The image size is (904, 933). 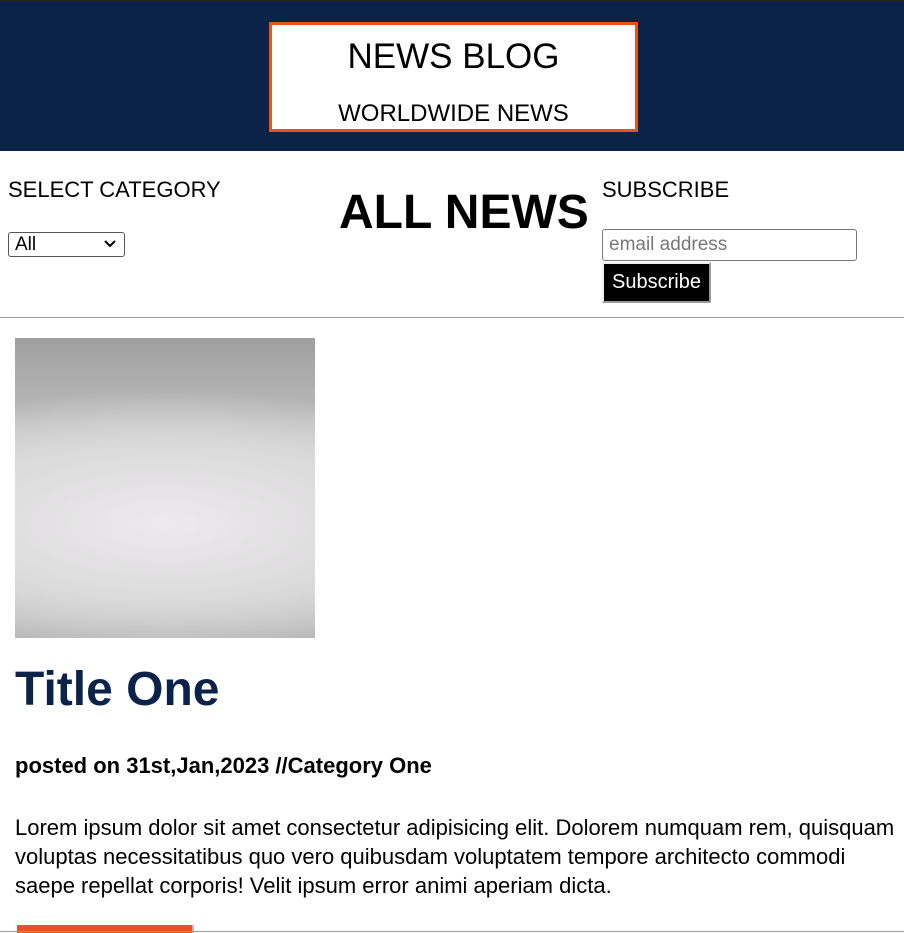 I want to click on brand-logo-box: NEWS BLOG WORLDWIDE NEWS, so click(x=453, y=77).